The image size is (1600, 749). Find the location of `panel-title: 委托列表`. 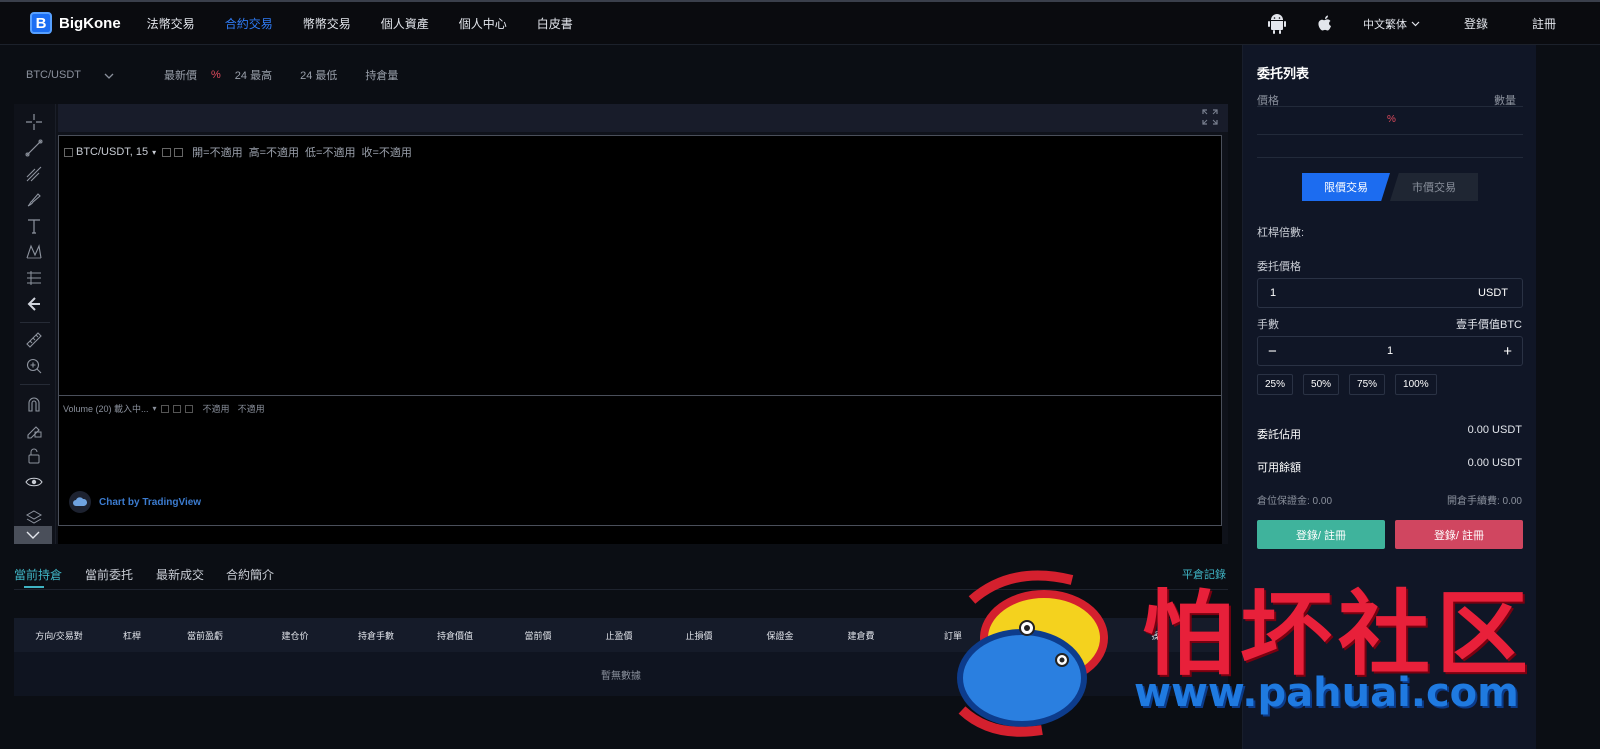

panel-title: 委托列表 is located at coordinates (1283, 73).